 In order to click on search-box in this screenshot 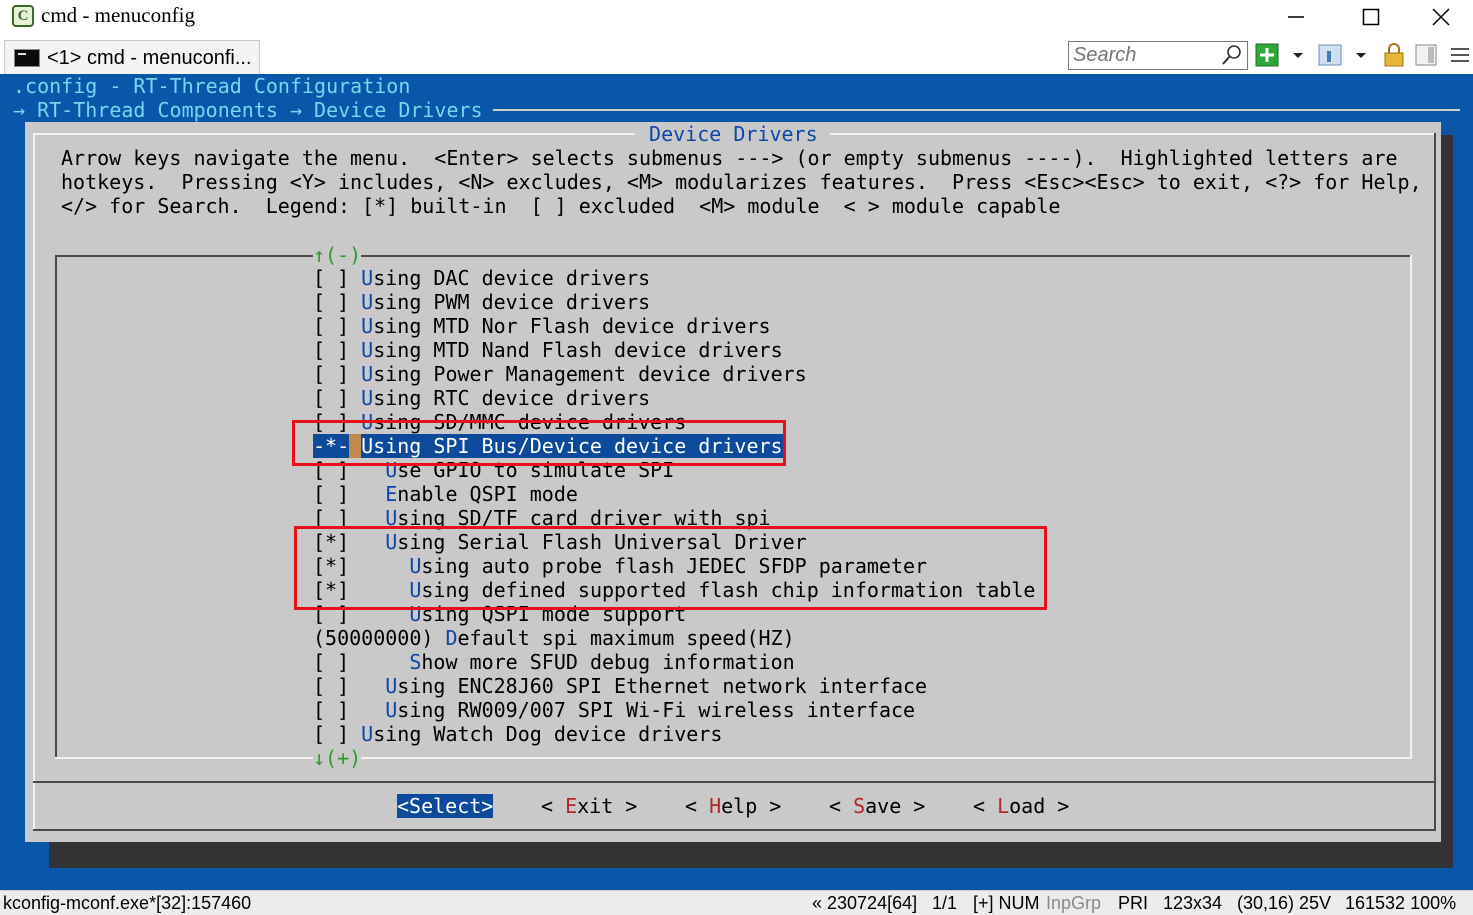, I will do `click(1158, 55)`.